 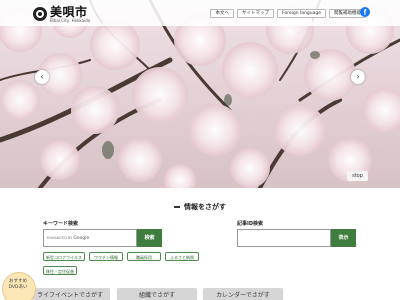 I want to click on slider-prev-button: ‹, so click(x=42, y=77).